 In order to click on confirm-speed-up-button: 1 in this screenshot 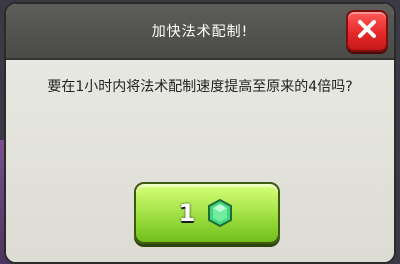, I will do `click(207, 213)`.